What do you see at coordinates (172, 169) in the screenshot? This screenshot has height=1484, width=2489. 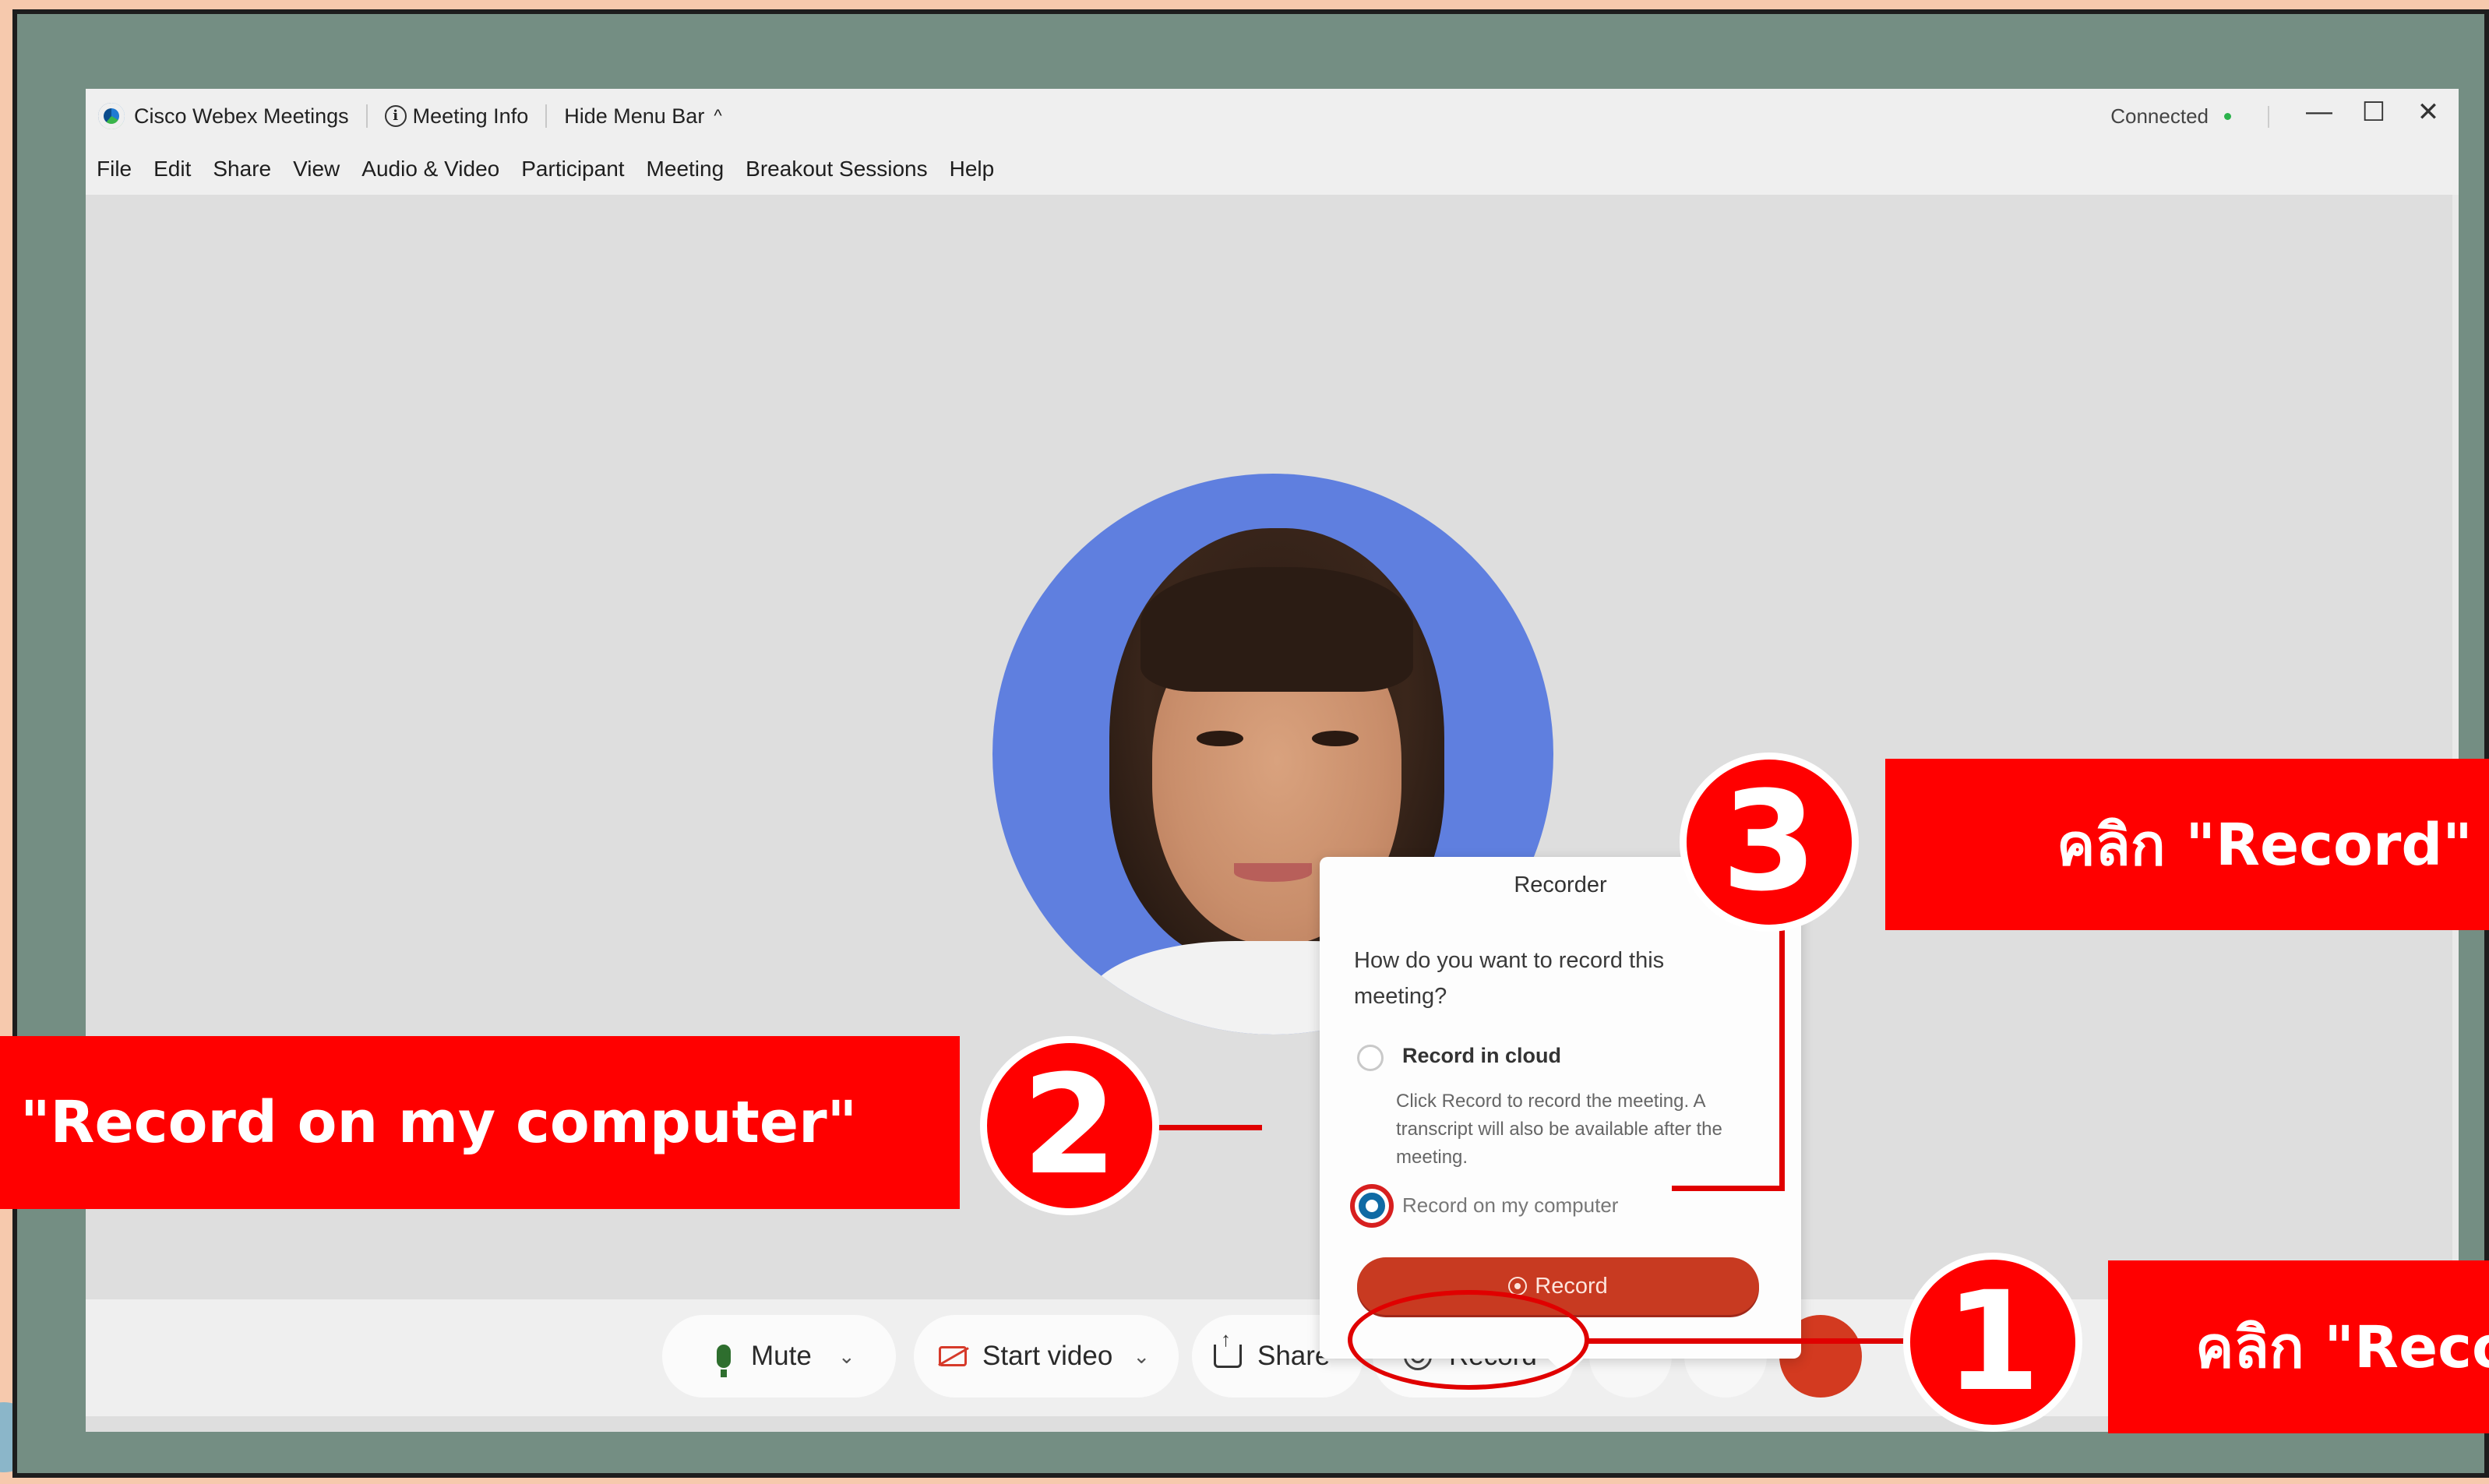 I see `menu-edit: Edit` at bounding box center [172, 169].